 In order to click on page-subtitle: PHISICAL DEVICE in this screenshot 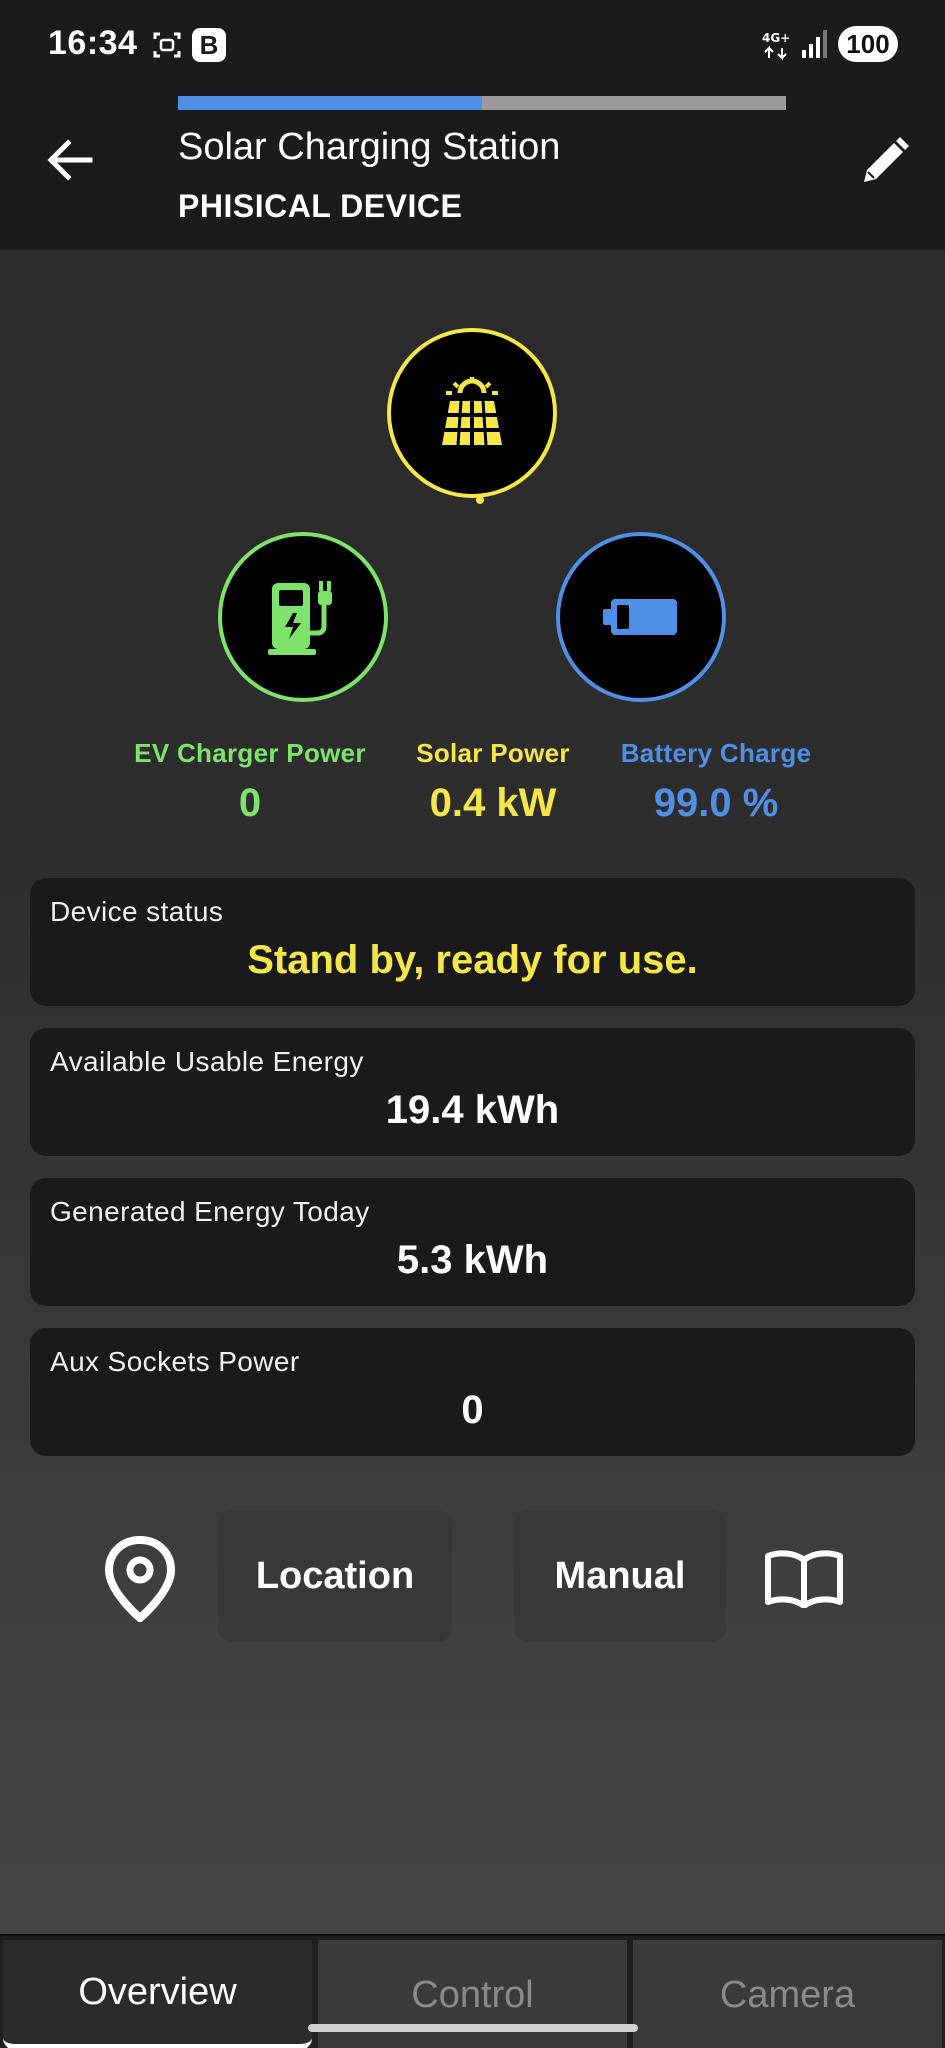, I will do `click(320, 206)`.